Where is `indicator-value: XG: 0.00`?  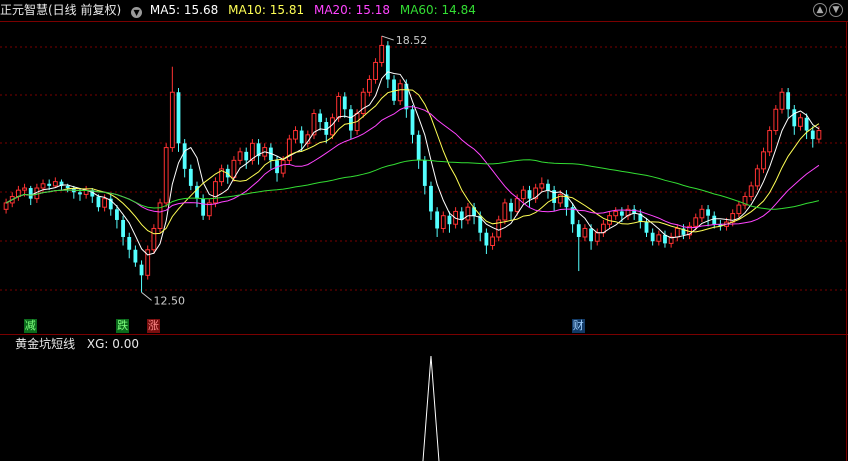 indicator-value: XG: 0.00 is located at coordinates (113, 344).